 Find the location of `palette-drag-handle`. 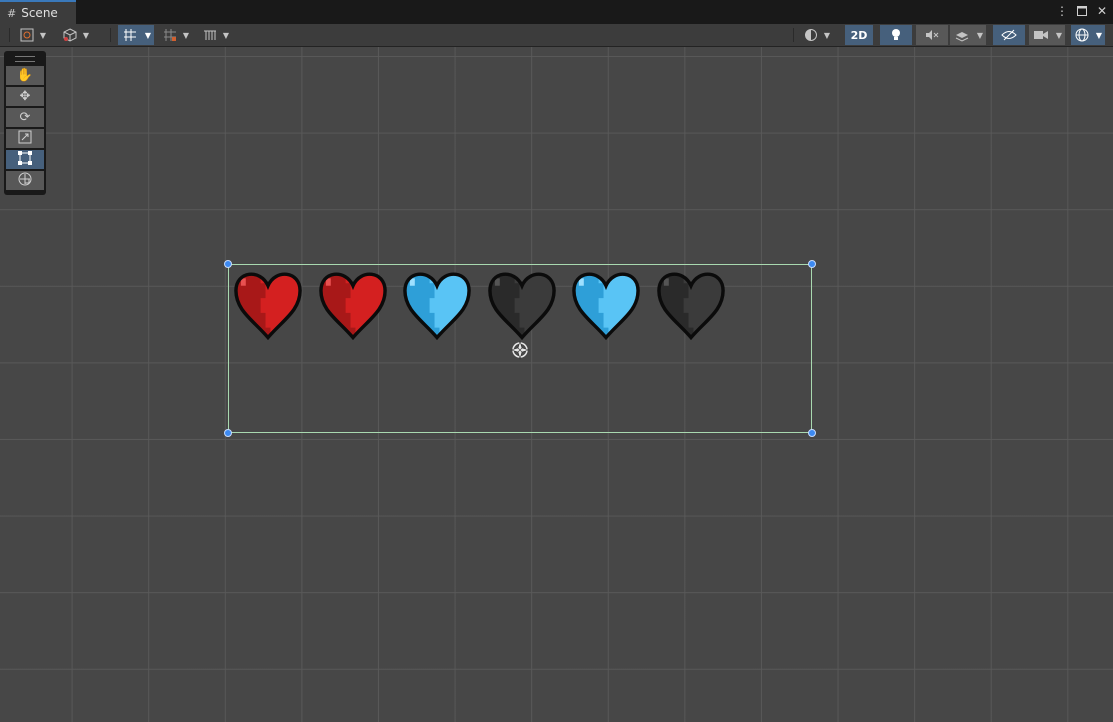

palette-drag-handle is located at coordinates (25, 59).